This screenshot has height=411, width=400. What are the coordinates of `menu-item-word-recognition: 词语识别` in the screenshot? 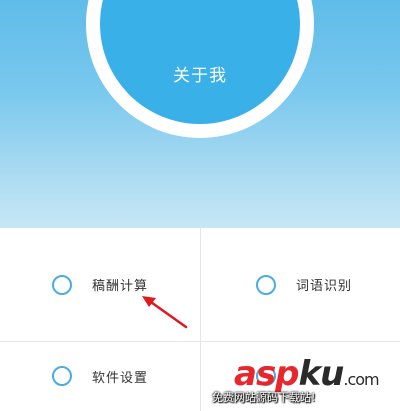 It's located at (300, 284).